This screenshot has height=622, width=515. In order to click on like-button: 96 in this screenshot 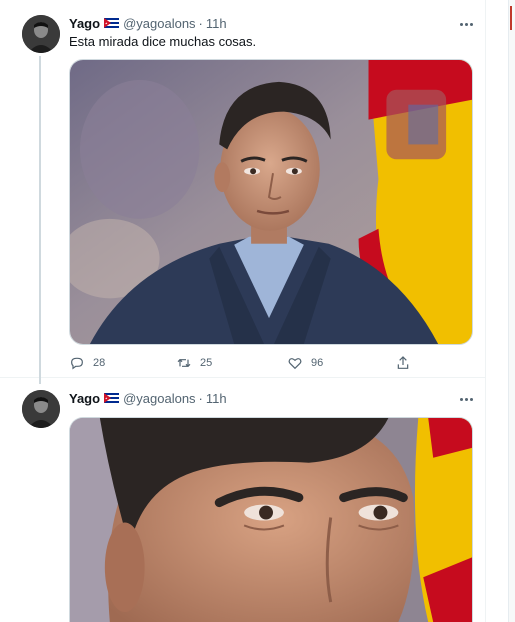, I will do `click(305, 363)`.